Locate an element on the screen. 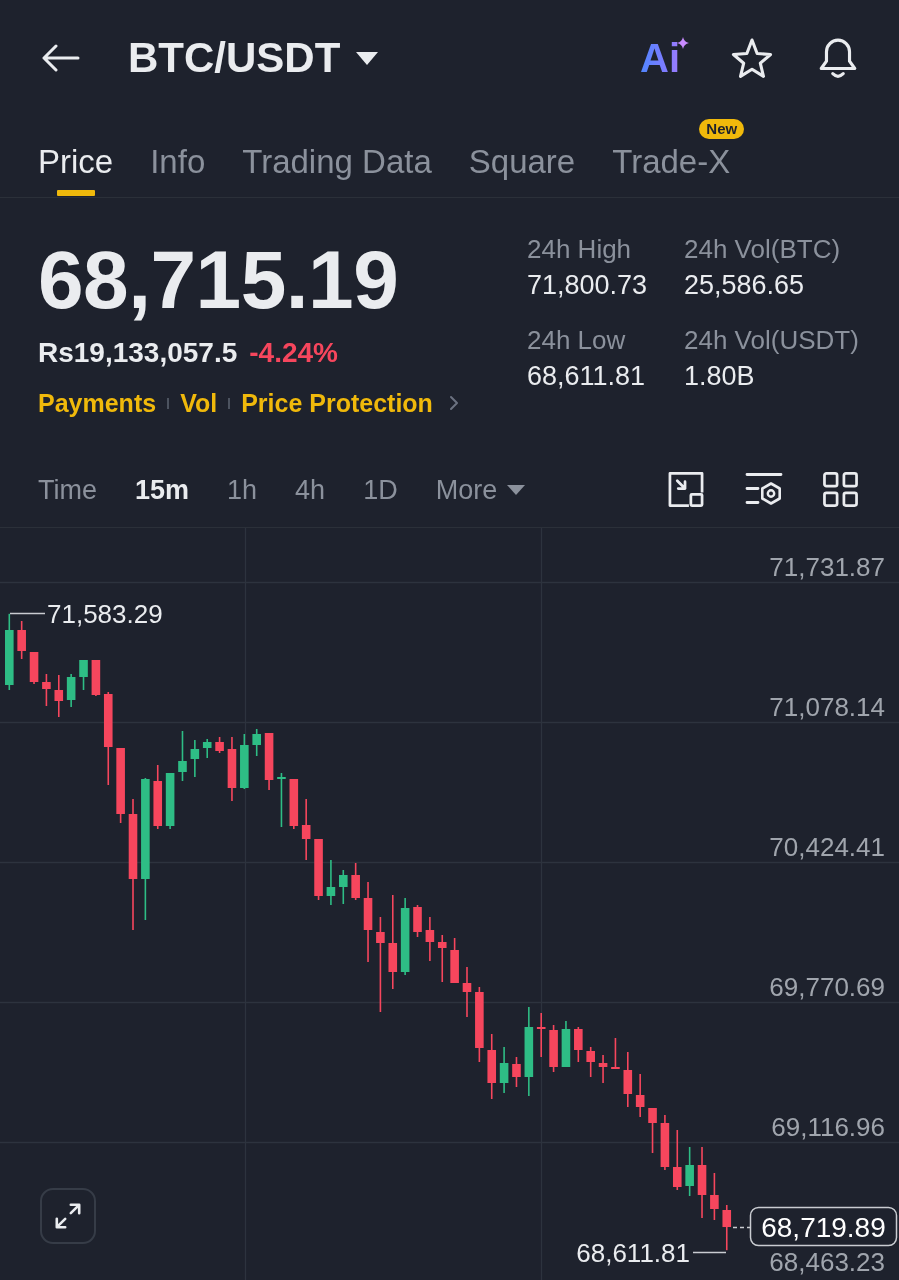 Image resolution: width=899 pixels, height=1280 pixels. axis-label: 68,463.23 is located at coordinates (827, 1262).